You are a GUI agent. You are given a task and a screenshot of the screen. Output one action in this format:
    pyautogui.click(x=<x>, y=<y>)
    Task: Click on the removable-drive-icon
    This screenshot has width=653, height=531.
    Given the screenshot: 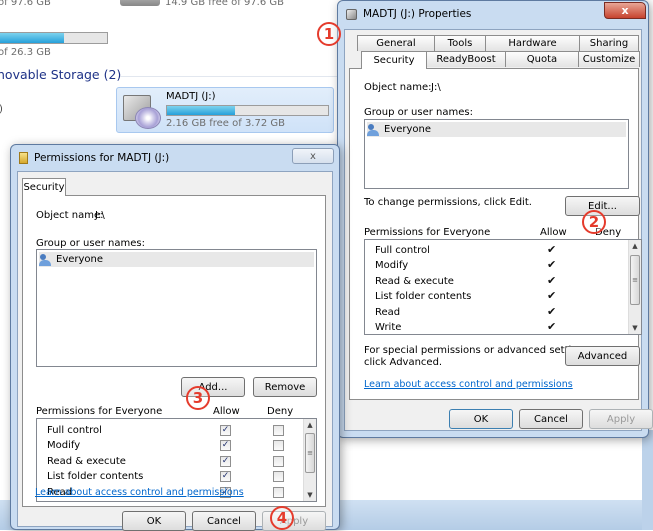 What is the action you would take?
    pyautogui.click(x=142, y=111)
    